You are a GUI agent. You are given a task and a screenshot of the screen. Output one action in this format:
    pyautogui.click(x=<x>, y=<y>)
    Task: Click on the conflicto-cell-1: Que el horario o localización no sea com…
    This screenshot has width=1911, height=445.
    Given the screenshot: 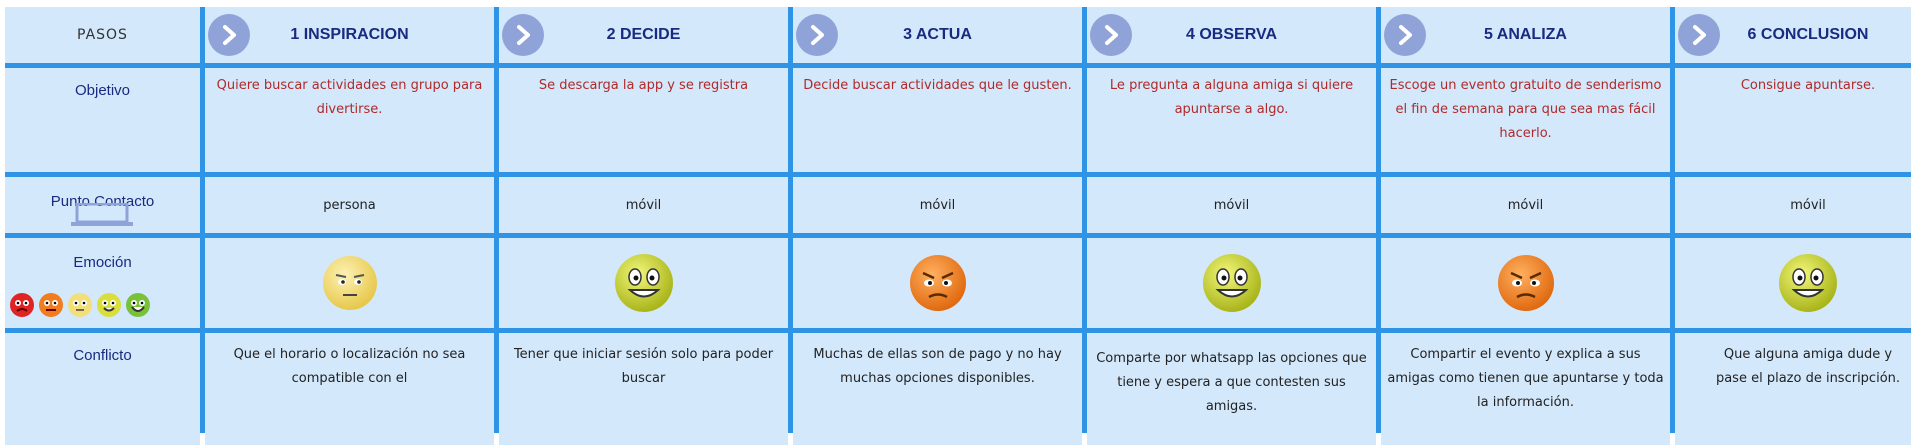 What is the action you would take?
    pyautogui.click(x=349, y=389)
    